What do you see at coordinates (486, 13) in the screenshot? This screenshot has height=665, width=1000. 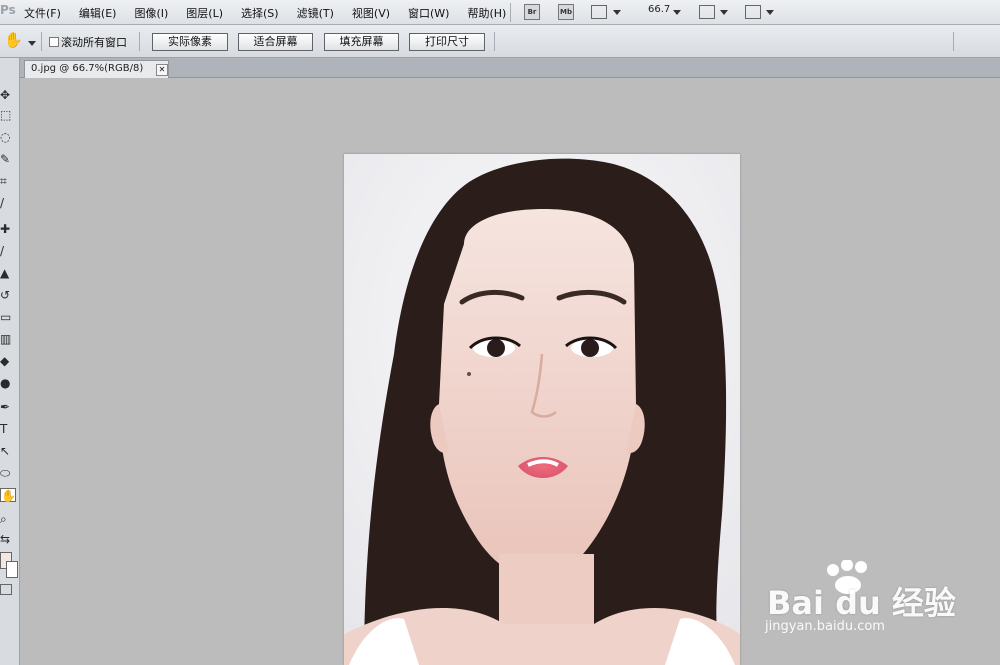 I see `menu-help: 帮助(H)` at bounding box center [486, 13].